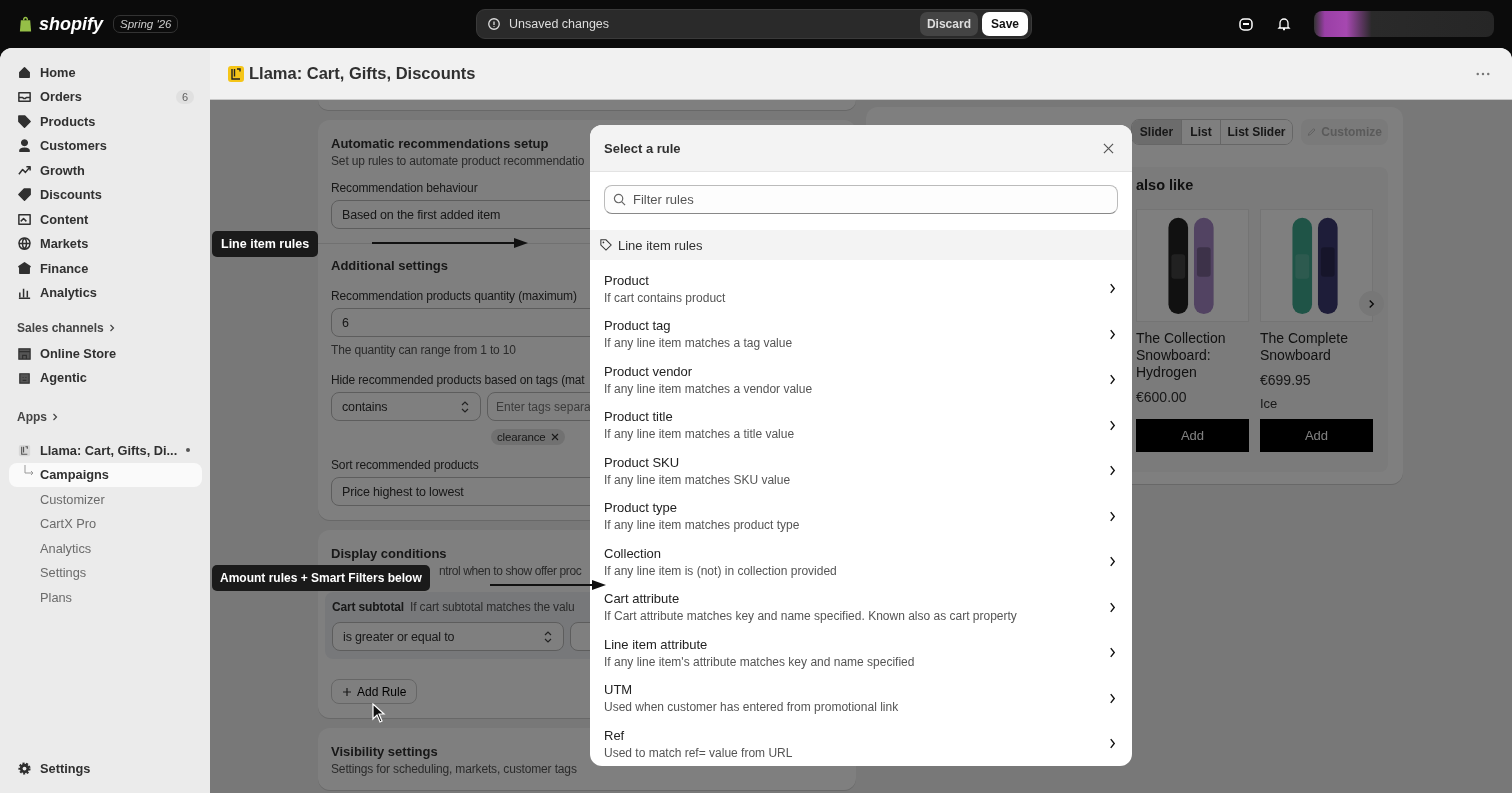  What do you see at coordinates (105, 72) in the screenshot?
I see `nav-item: Home` at bounding box center [105, 72].